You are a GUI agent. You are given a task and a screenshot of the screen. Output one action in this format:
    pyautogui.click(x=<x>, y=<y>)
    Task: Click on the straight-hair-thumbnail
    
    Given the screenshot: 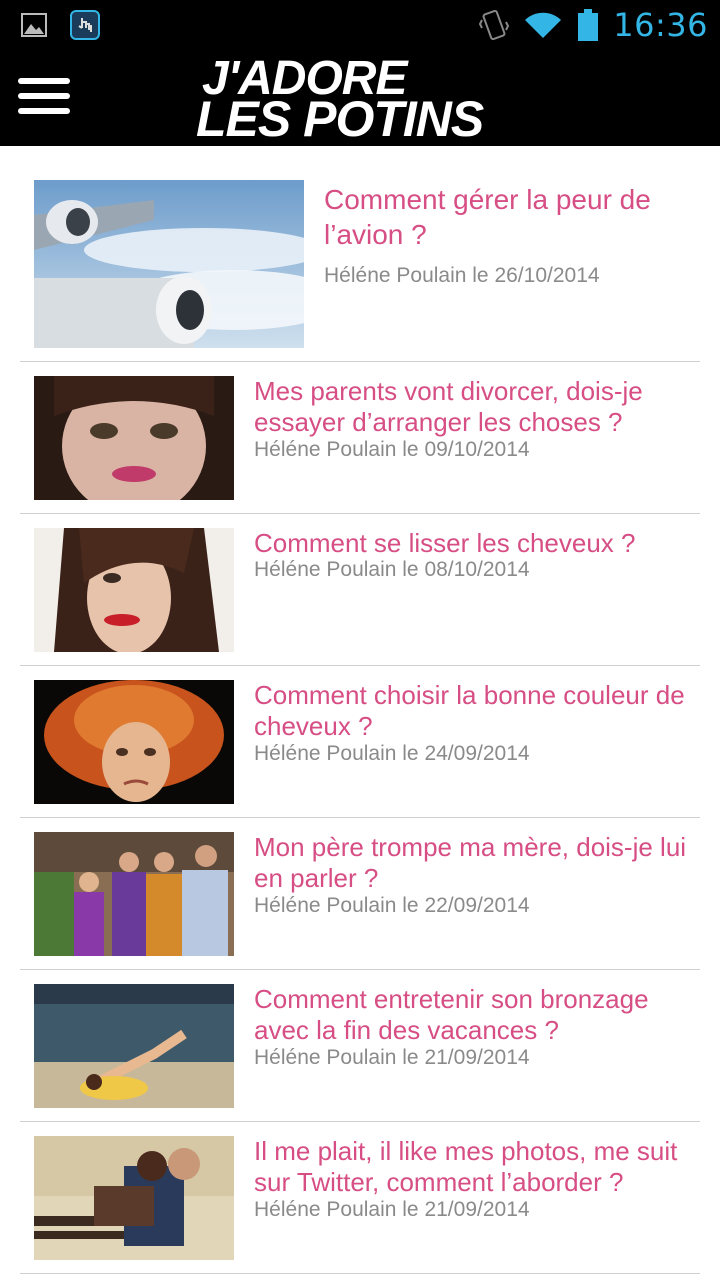 What is the action you would take?
    pyautogui.click(x=134, y=590)
    